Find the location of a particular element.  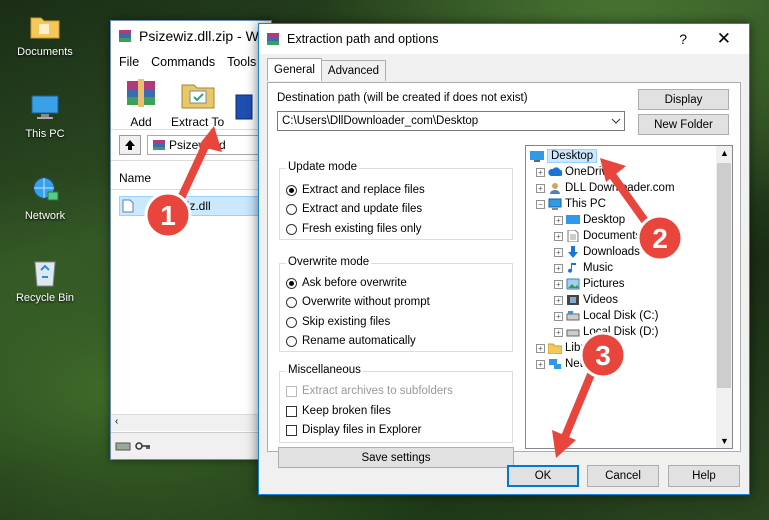

step-marker-3: 3 is located at coordinates (603, 355).